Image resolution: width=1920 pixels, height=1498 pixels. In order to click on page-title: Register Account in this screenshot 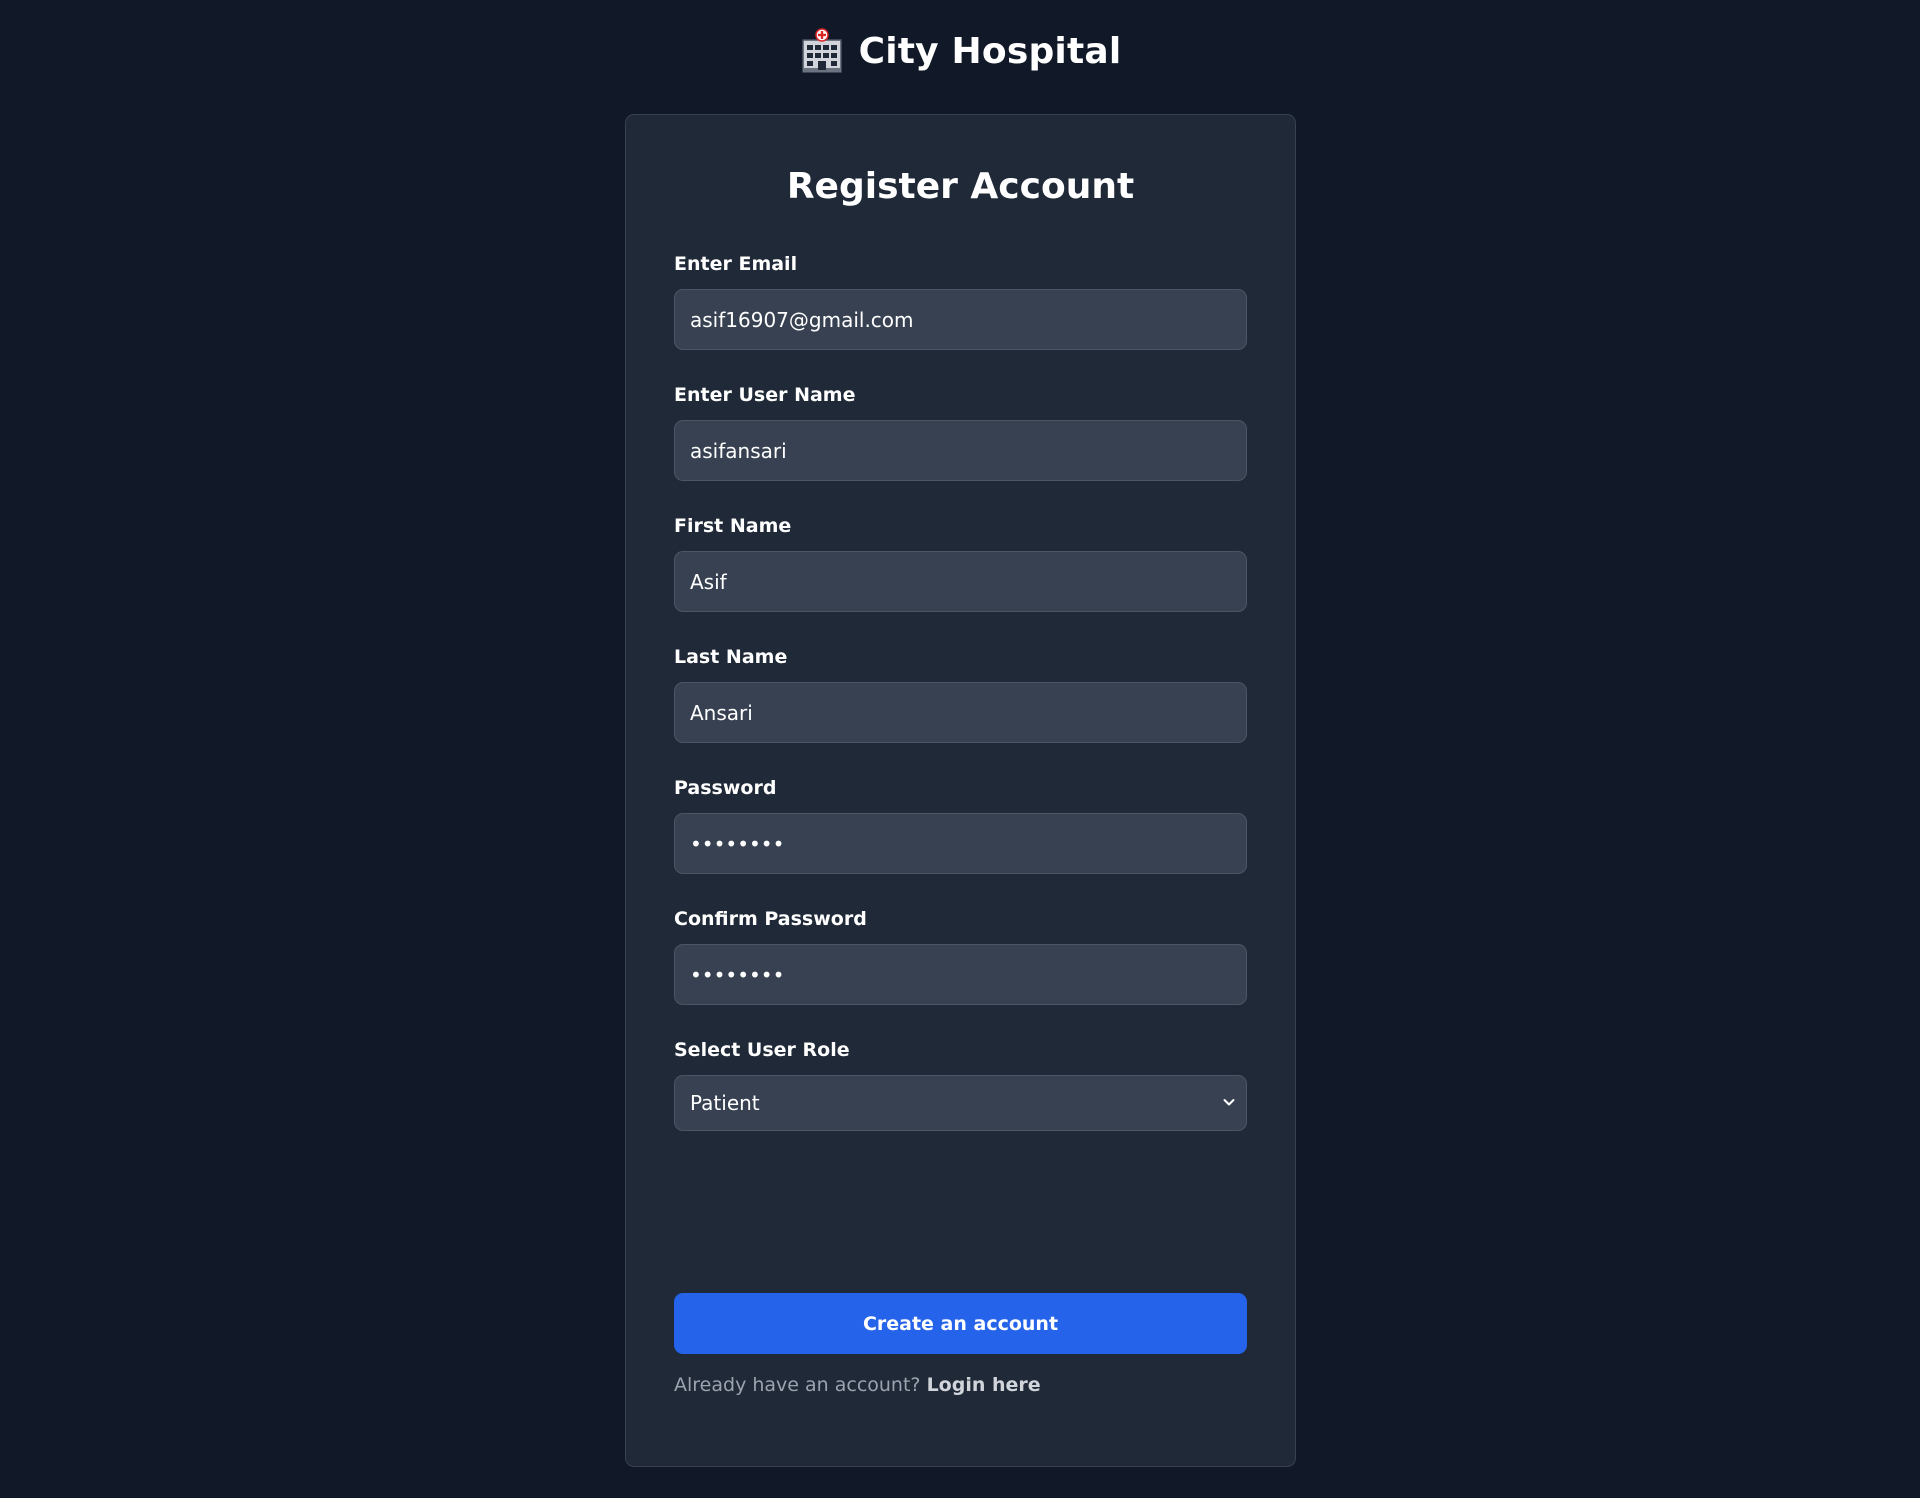, I will do `click(960, 186)`.